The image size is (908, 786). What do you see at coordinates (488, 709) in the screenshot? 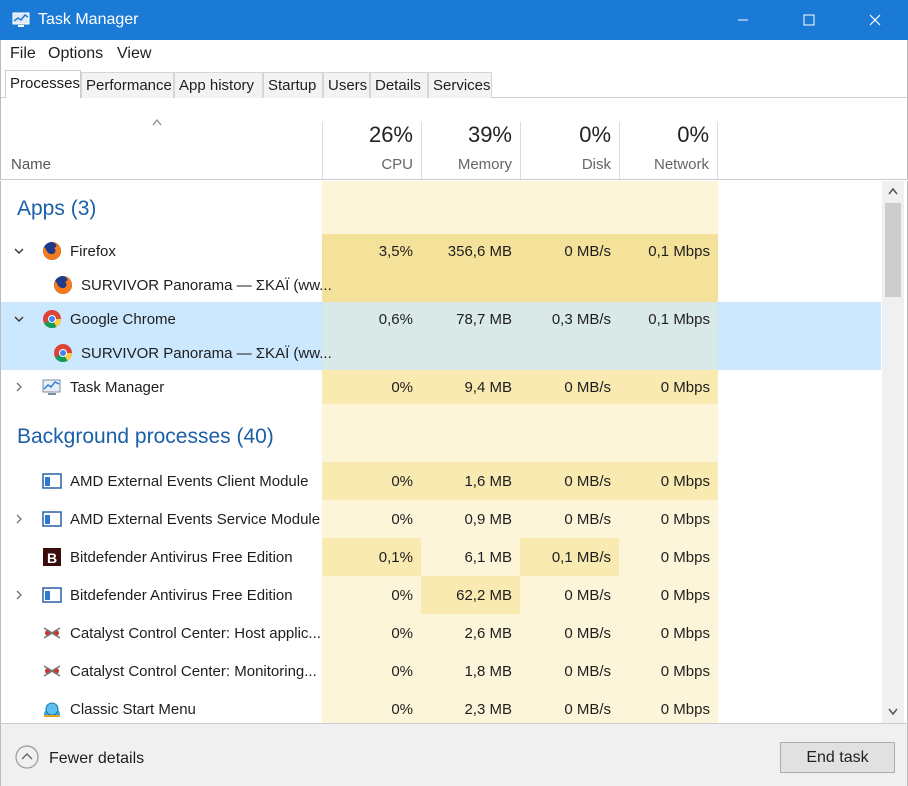
I see `memory-value: 2,3 MB` at bounding box center [488, 709].